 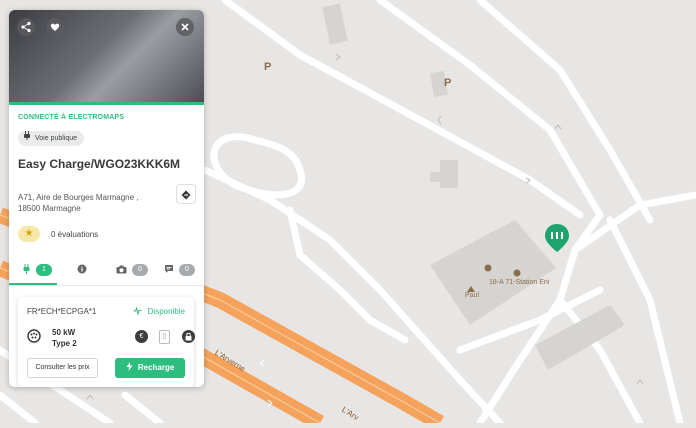 I want to click on tab-comments: 0, so click(x=179, y=270).